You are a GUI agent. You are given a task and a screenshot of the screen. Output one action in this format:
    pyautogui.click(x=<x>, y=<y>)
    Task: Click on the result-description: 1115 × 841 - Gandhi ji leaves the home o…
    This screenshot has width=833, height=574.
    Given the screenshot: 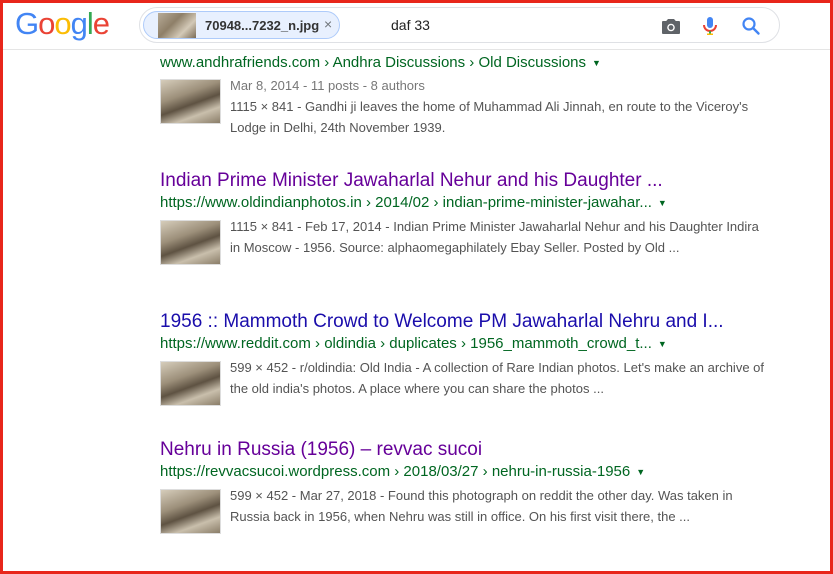 What is the action you would take?
    pyautogui.click(x=489, y=117)
    